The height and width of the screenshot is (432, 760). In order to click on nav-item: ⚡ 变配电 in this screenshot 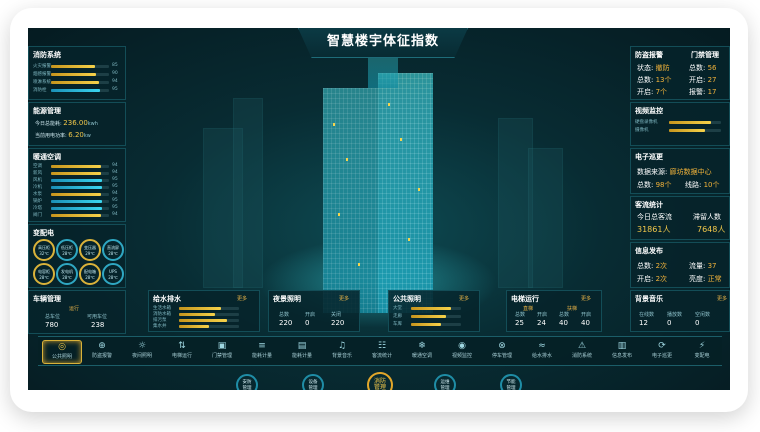, I will do `click(702, 352)`.